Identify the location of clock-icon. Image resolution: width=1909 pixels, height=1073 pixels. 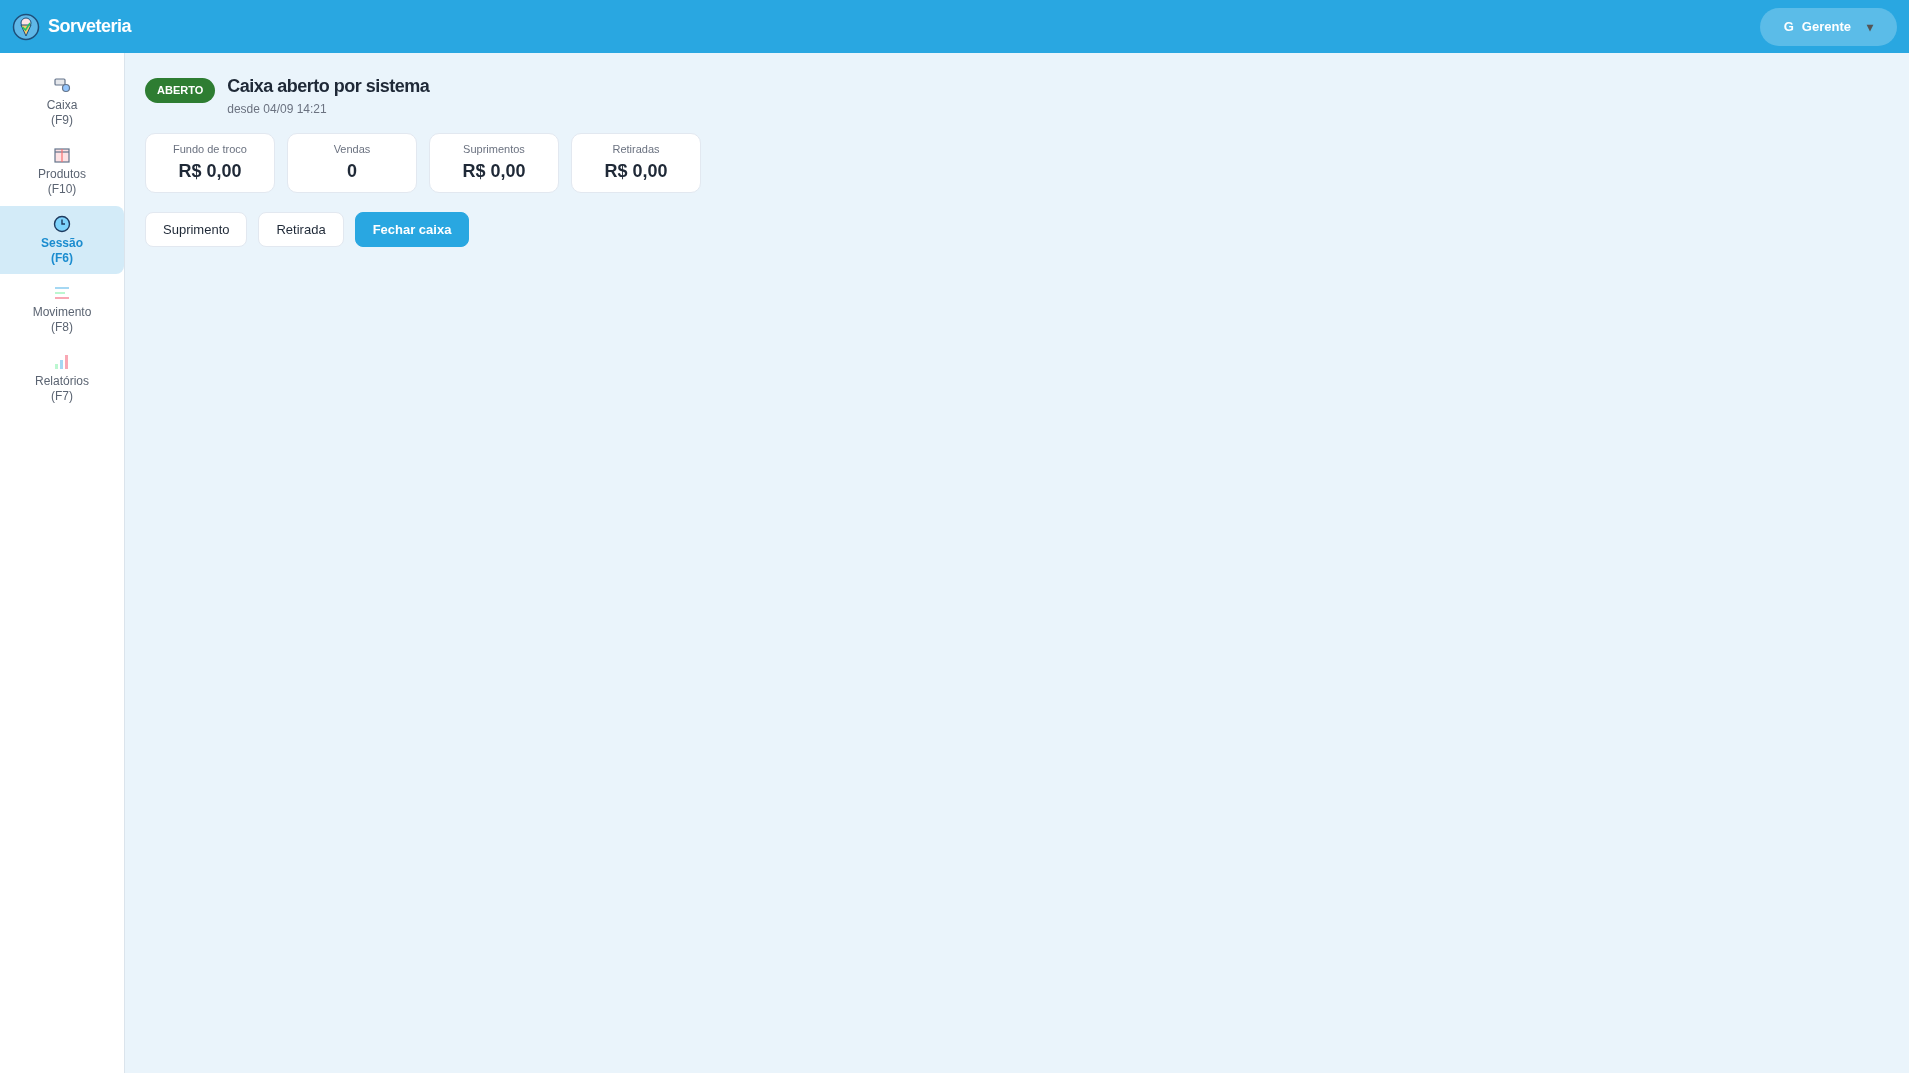
(62, 224).